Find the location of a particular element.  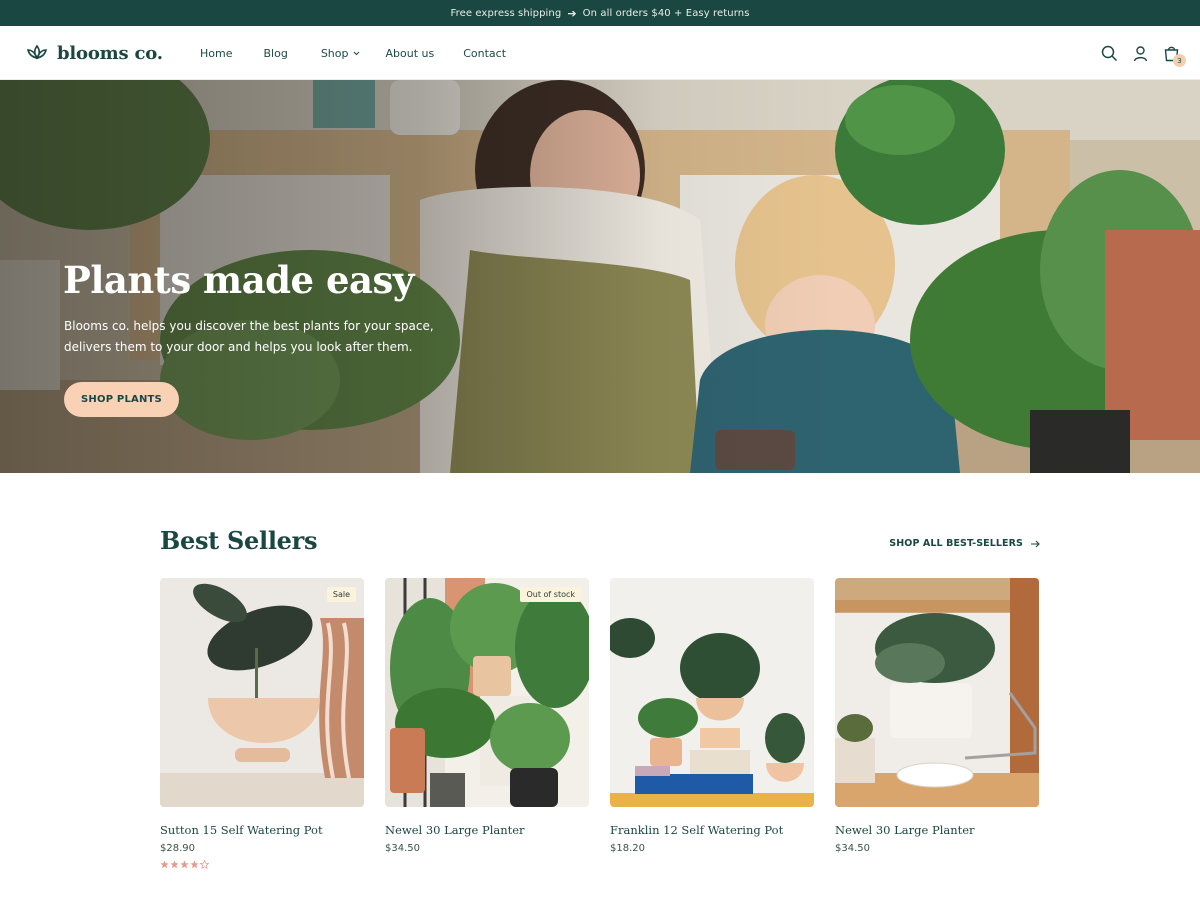

shop-all-label: SHOP ALL BEST-SELLERS is located at coordinates (956, 543).